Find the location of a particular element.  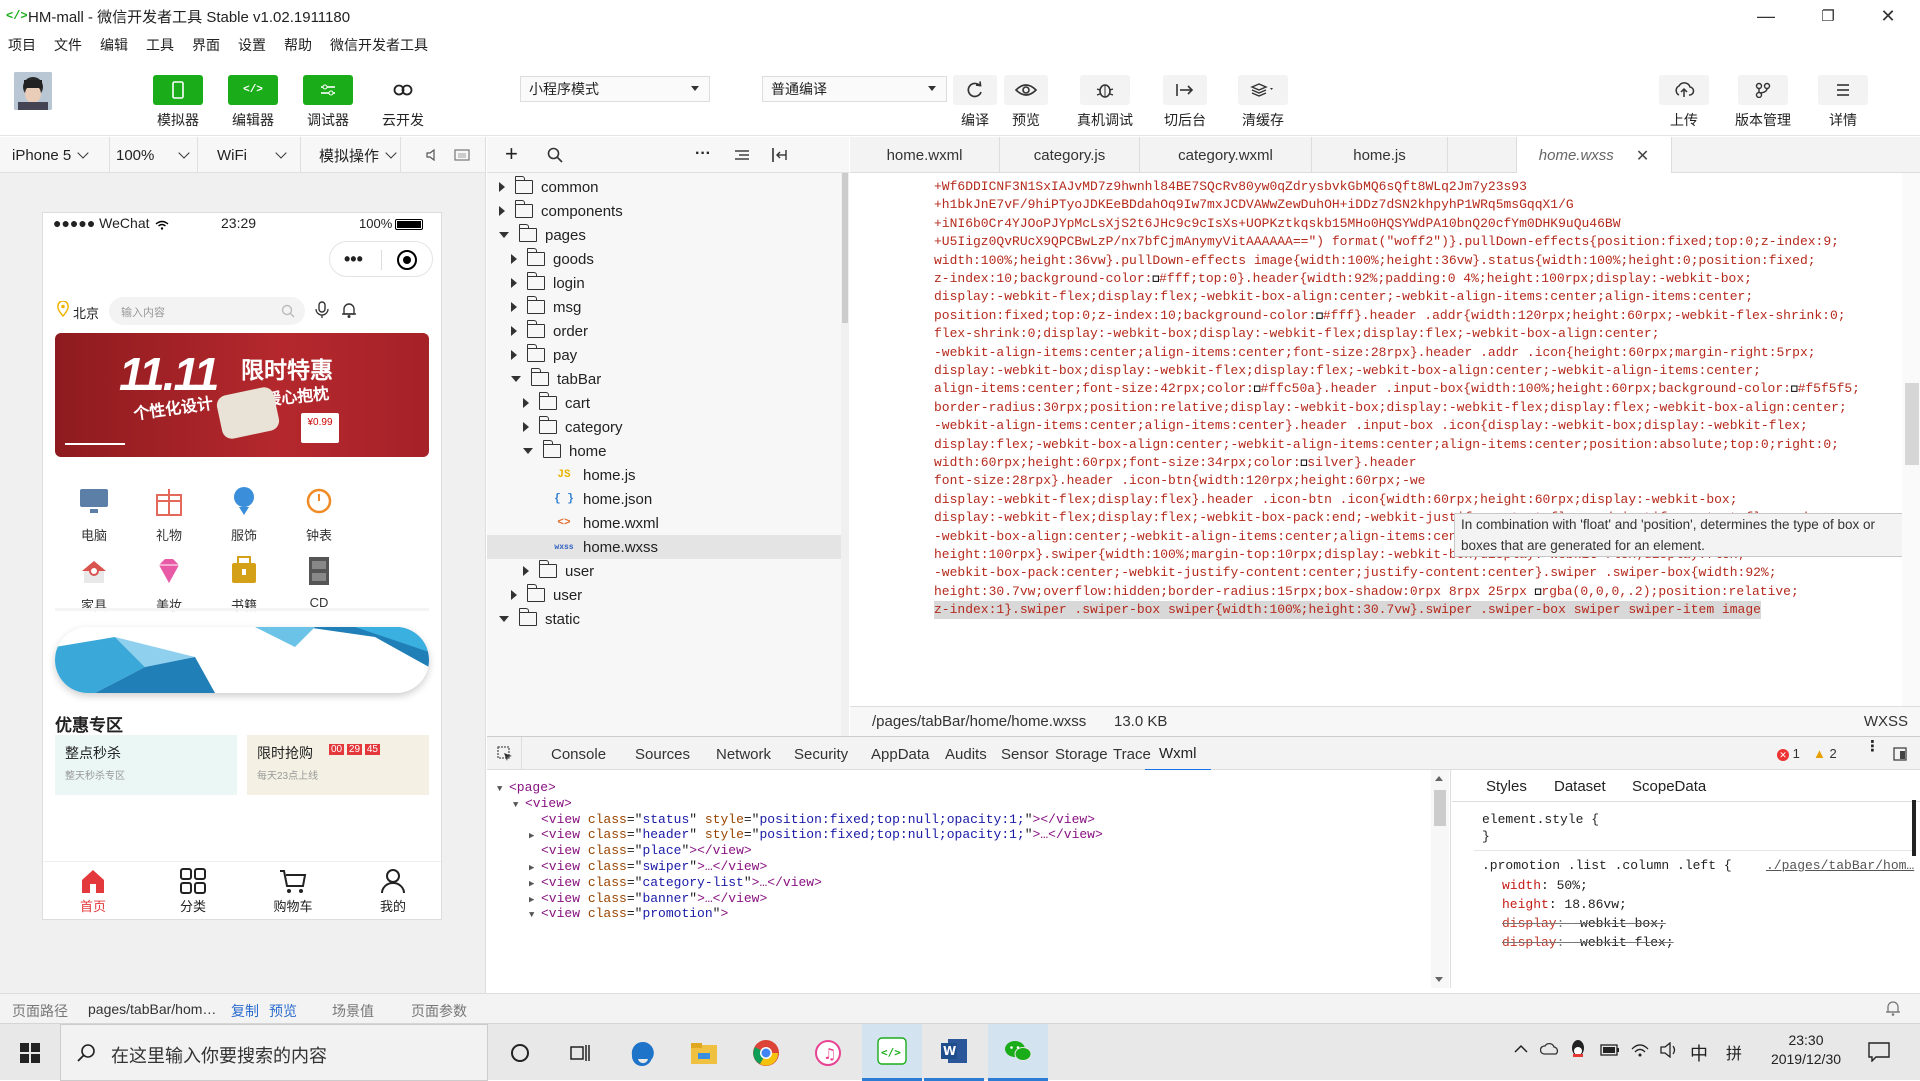

split-panel-icon is located at coordinates (779, 155).